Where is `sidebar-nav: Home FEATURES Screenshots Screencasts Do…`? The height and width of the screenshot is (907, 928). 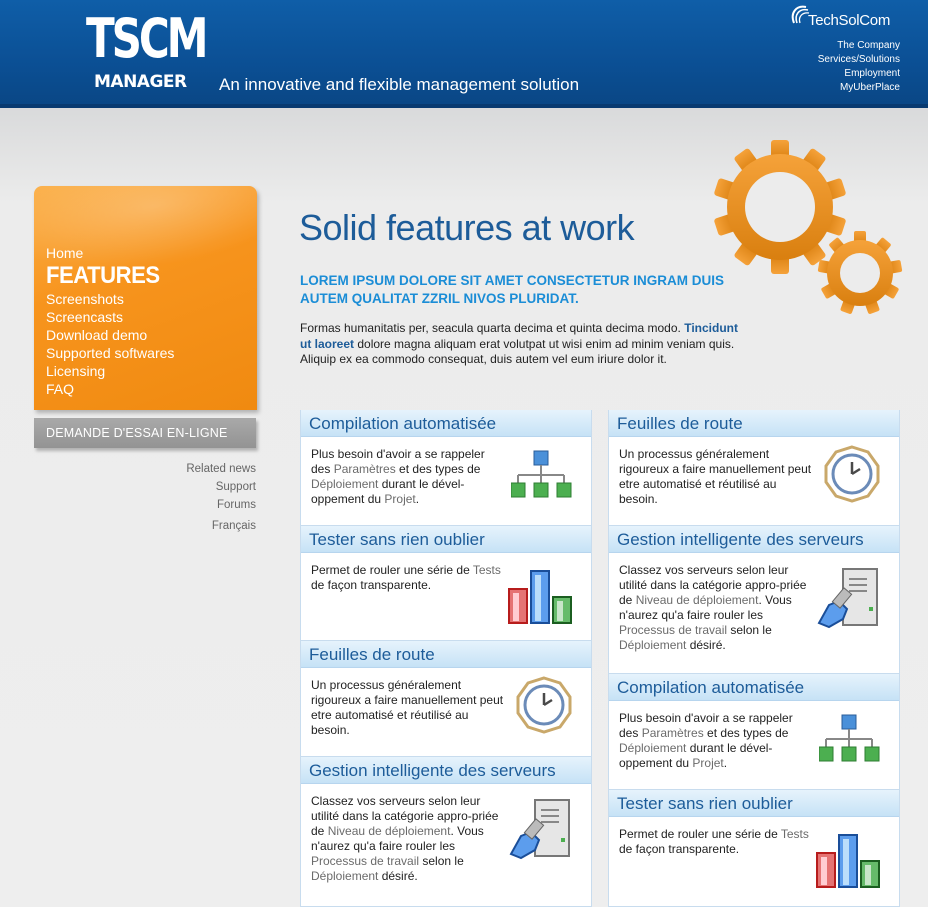 sidebar-nav: Home FEATURES Screenshots Screencasts Do… is located at coordinates (145, 298).